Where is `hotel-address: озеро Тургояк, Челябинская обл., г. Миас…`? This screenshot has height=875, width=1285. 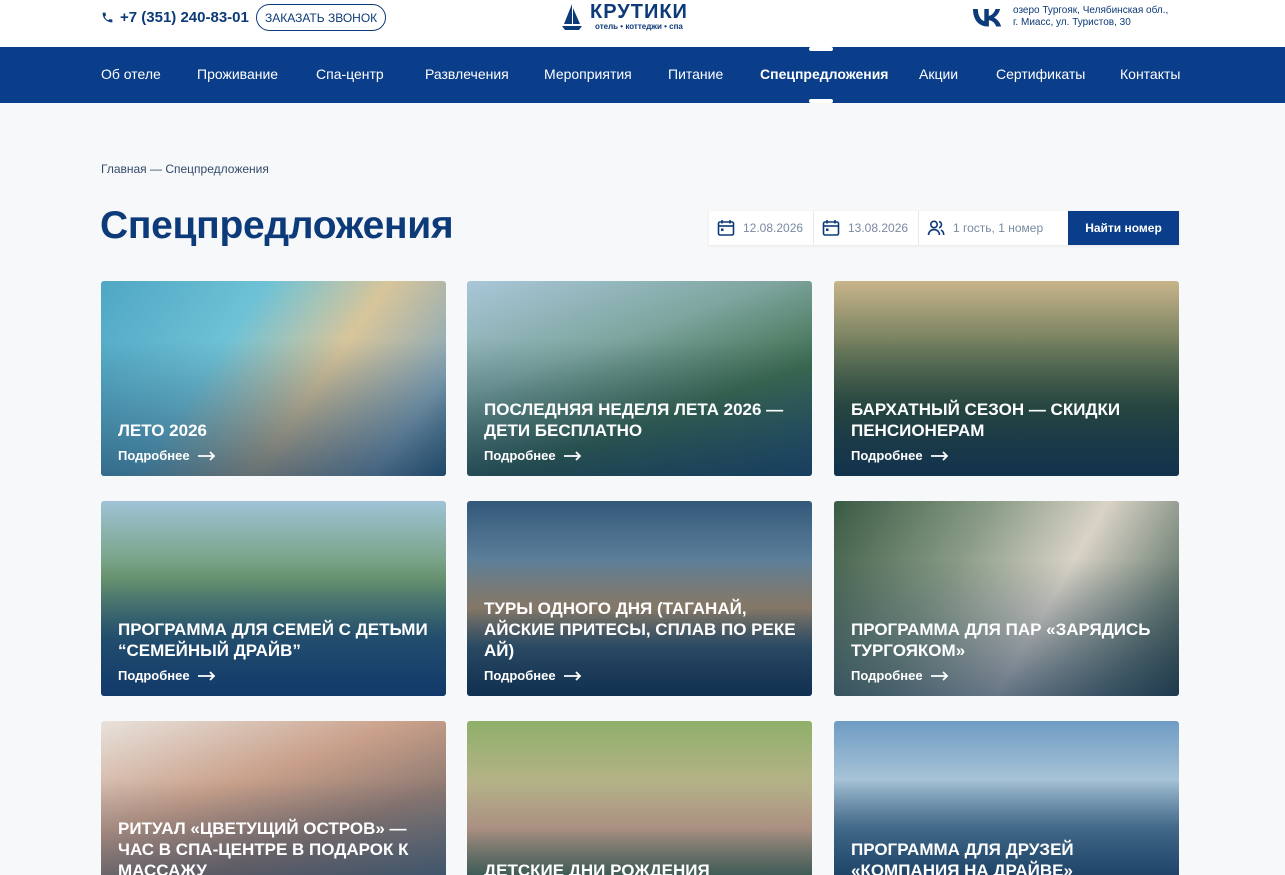 hotel-address: озеро Тургояк, Челябинская обл., г. Миас… is located at coordinates (1103, 17).